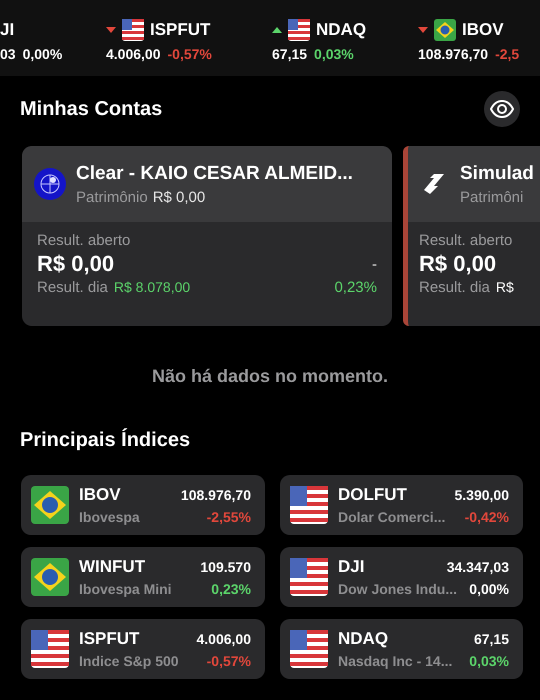 Image resolution: width=540 pixels, height=700 pixels. Describe the element at coordinates (341, 30) in the screenshot. I see `ticker-symbol: NDAQ` at that location.